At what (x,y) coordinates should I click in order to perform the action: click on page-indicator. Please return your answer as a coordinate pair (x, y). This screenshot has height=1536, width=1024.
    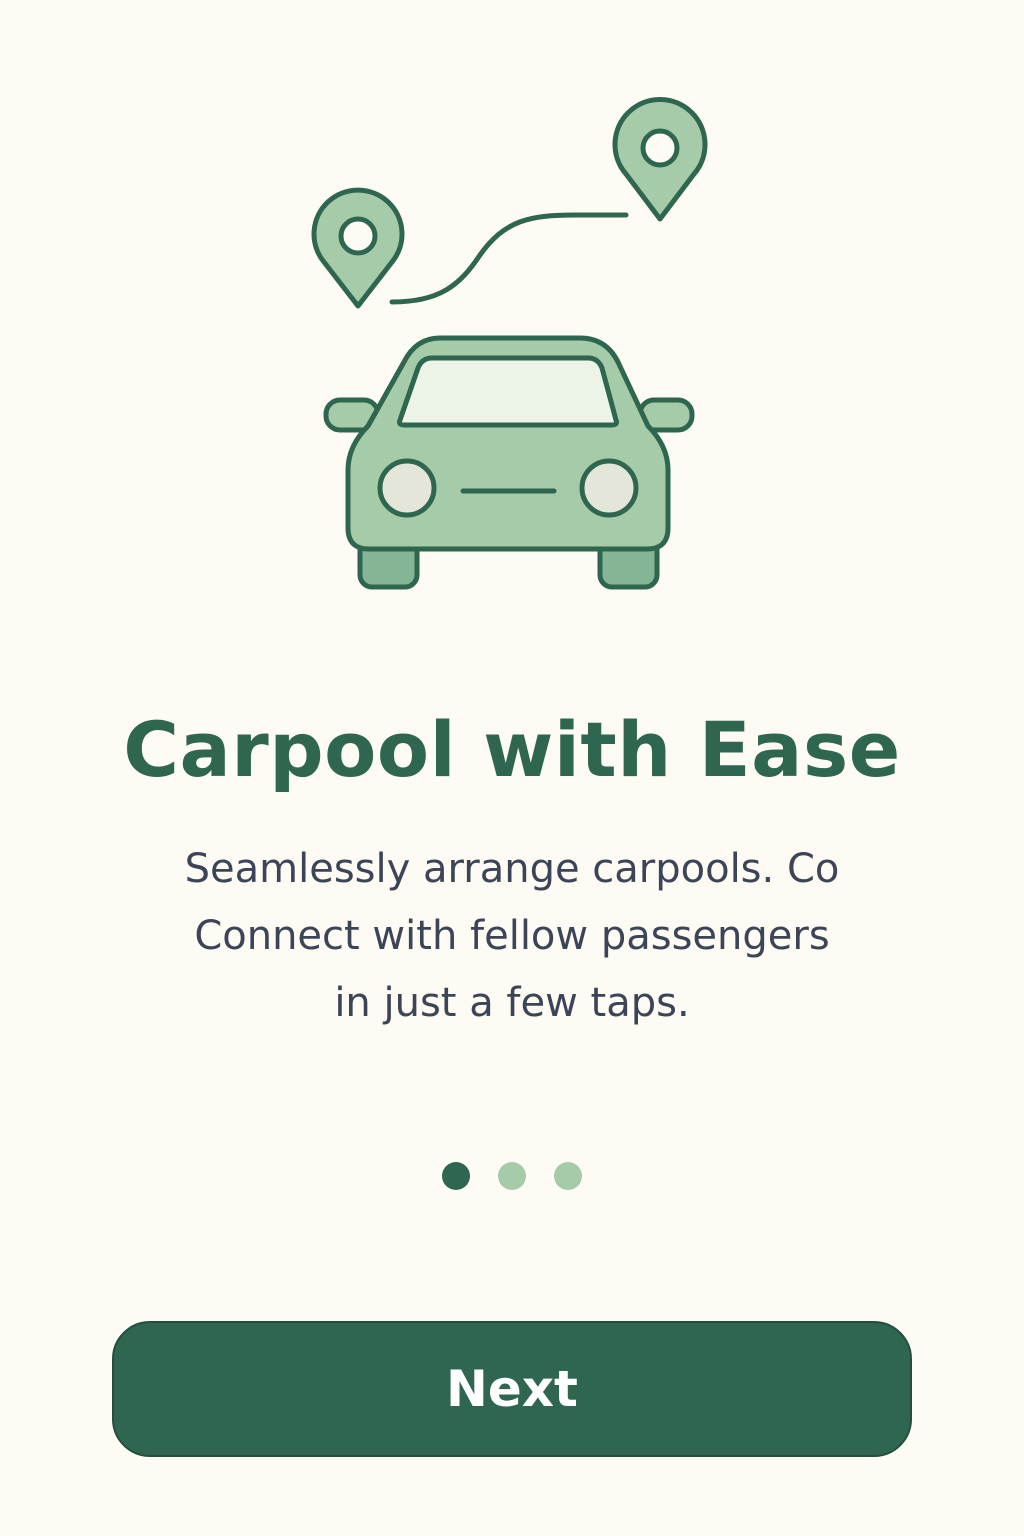
    Looking at the image, I should click on (512, 1176).